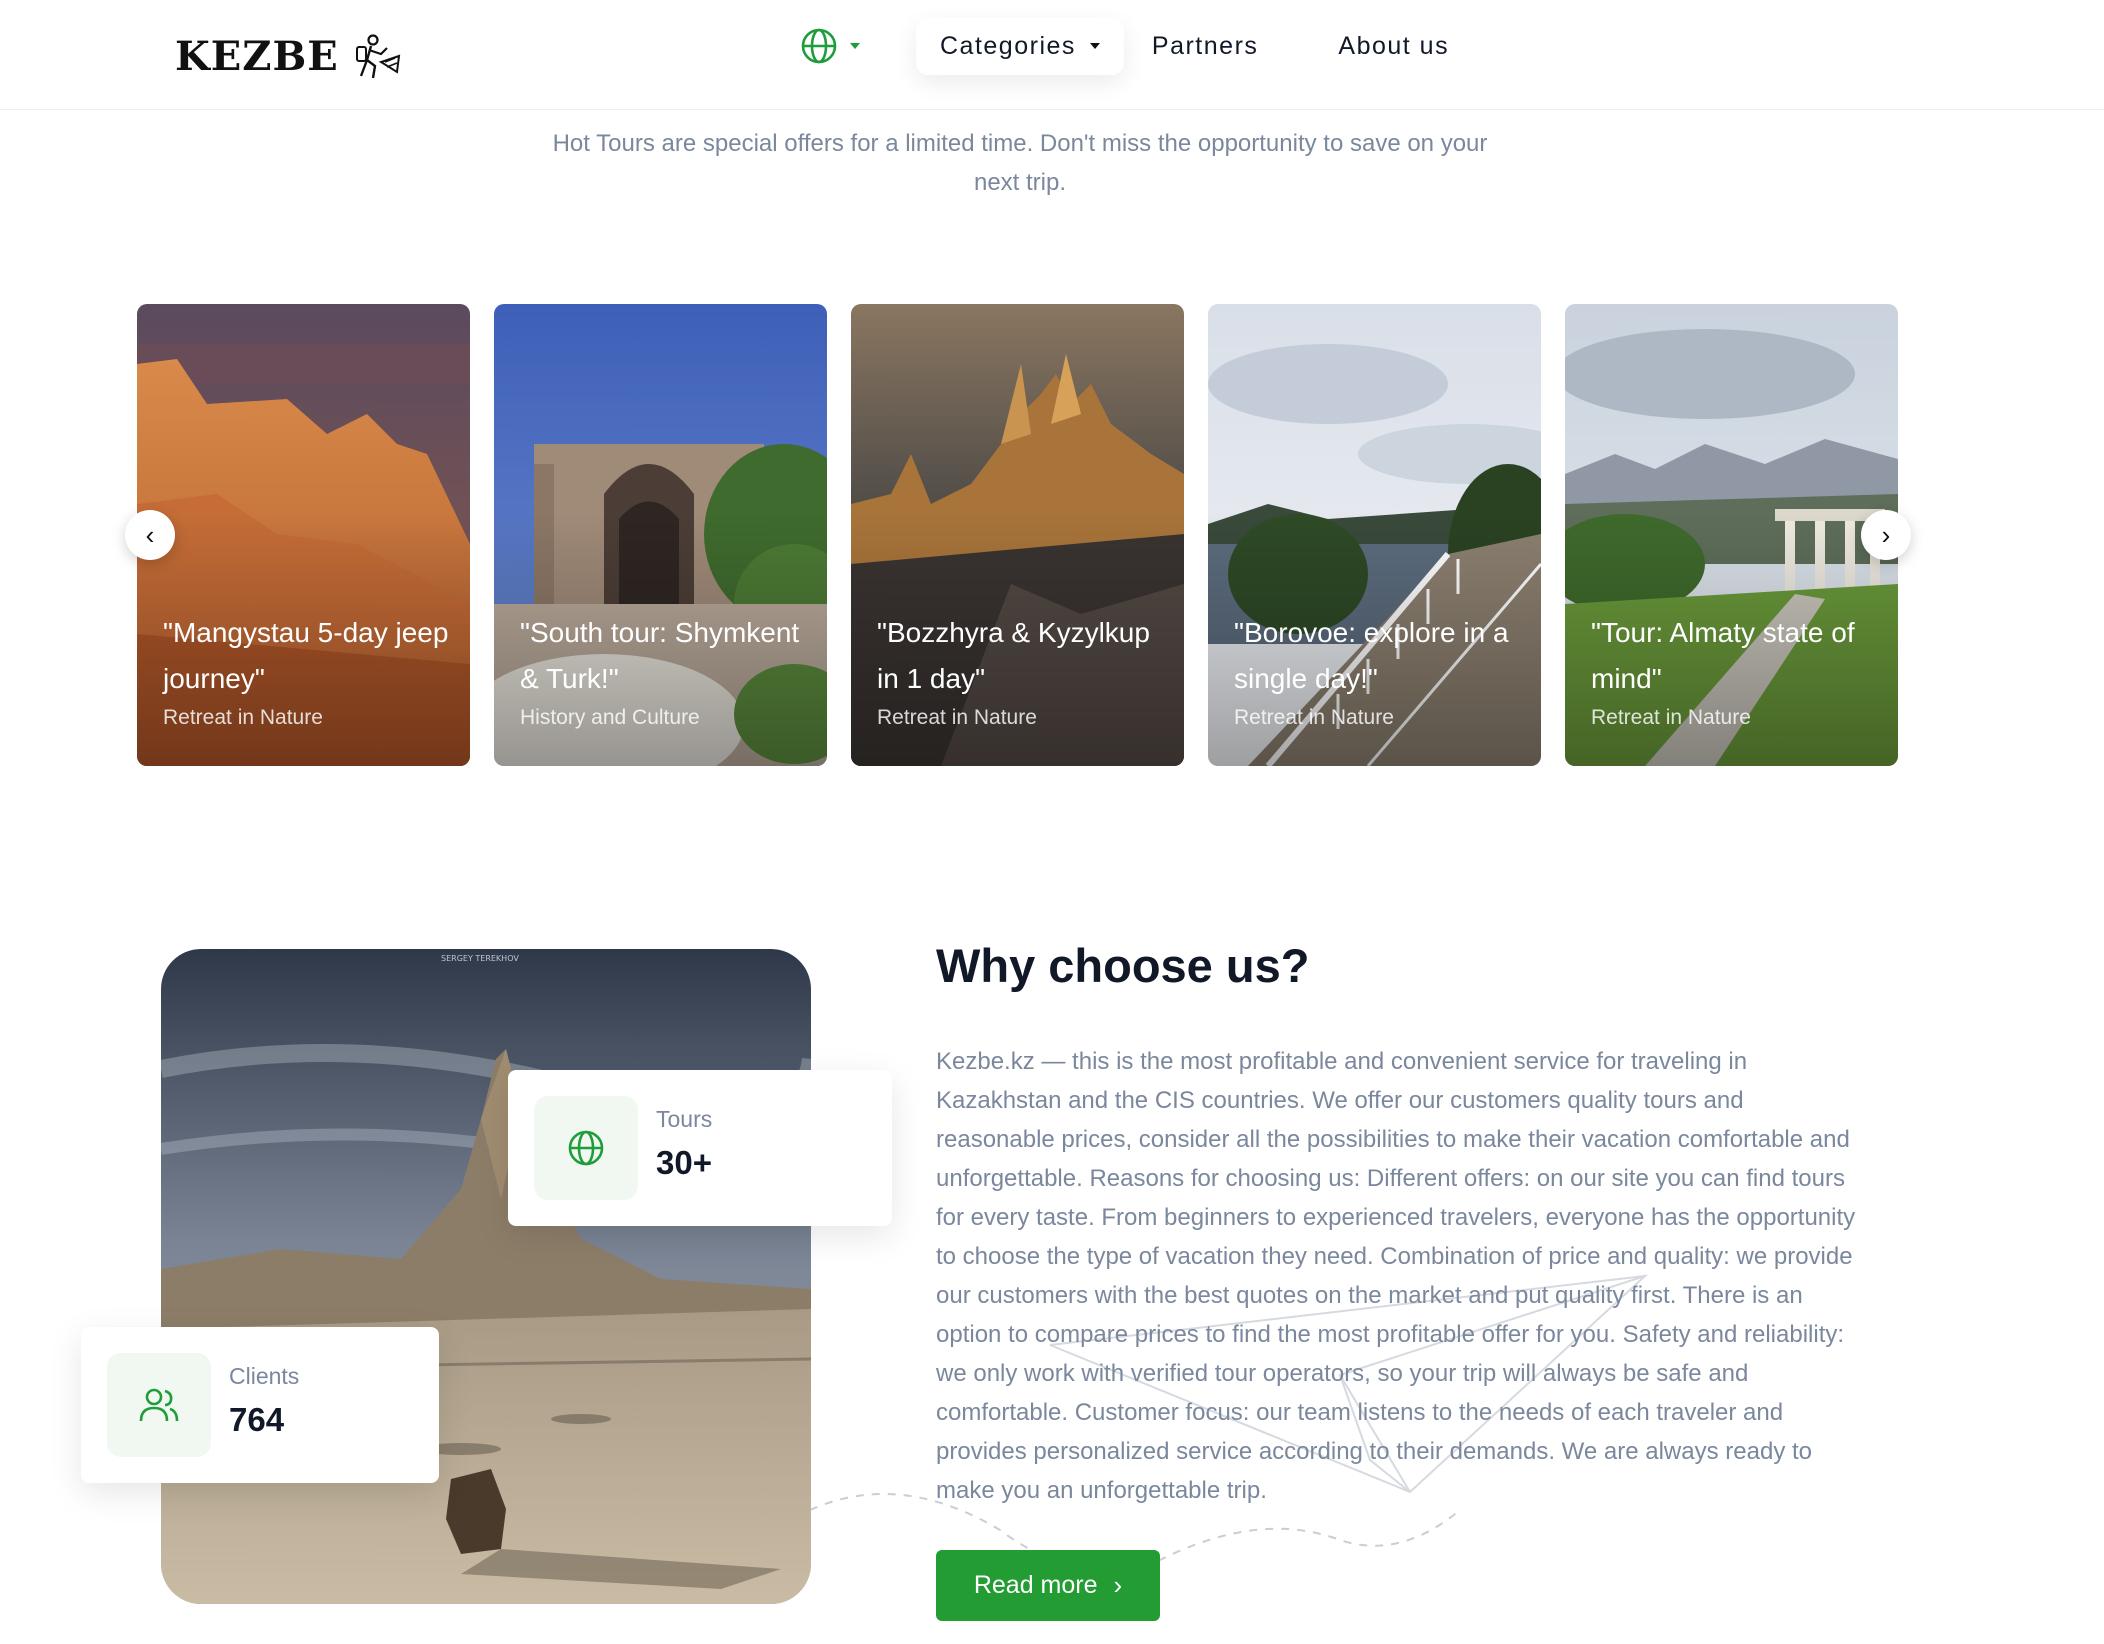  Describe the element at coordinates (610, 717) in the screenshot. I see `tour-category: History and Culture` at that location.